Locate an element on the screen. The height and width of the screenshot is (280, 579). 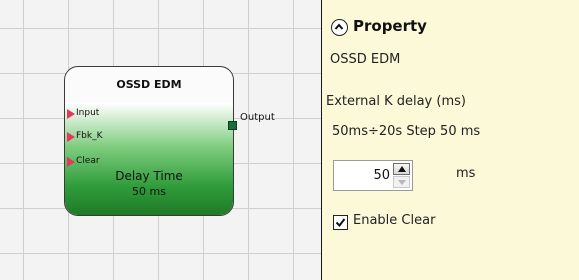
external-k-delay-label: External K delay (ms) is located at coordinates (396, 101).